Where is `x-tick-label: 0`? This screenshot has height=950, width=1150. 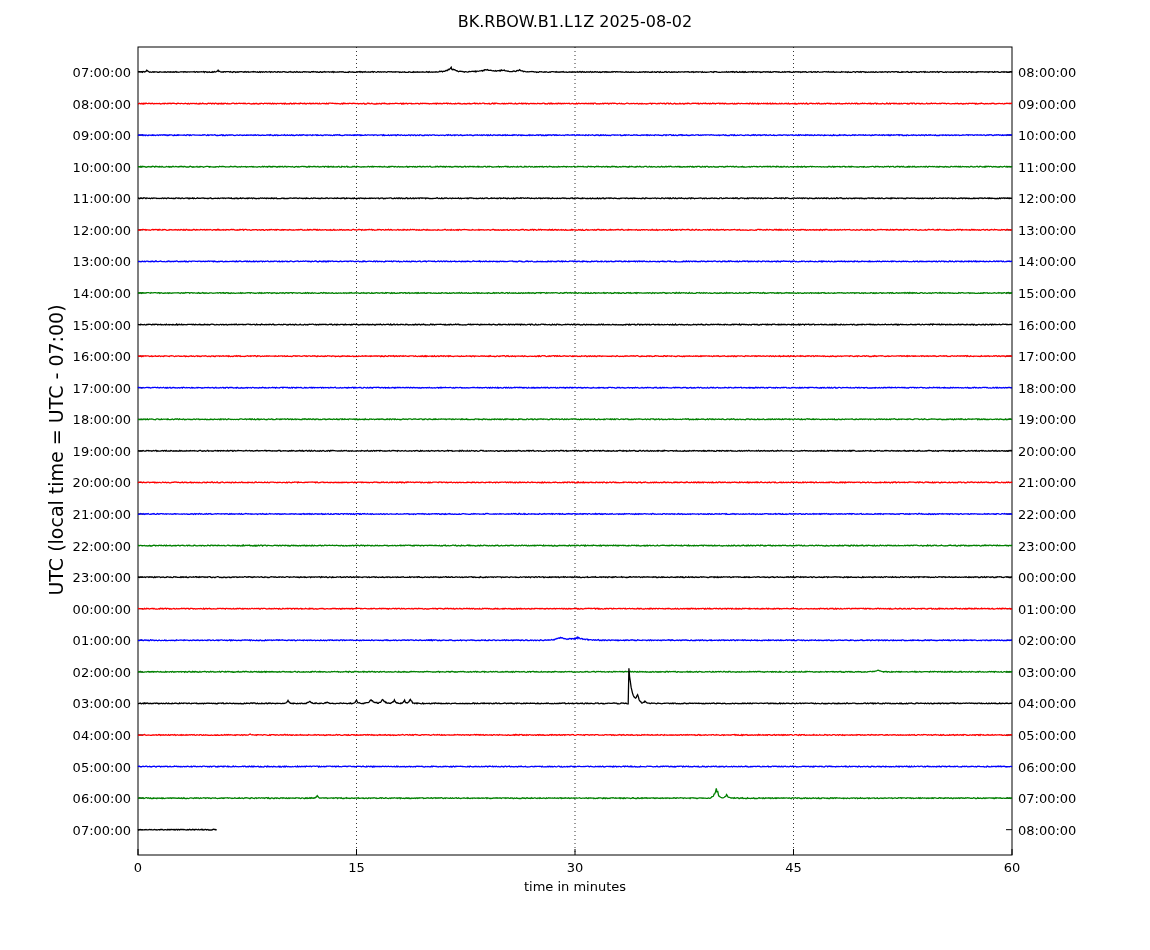 x-tick-label: 0 is located at coordinates (138, 867).